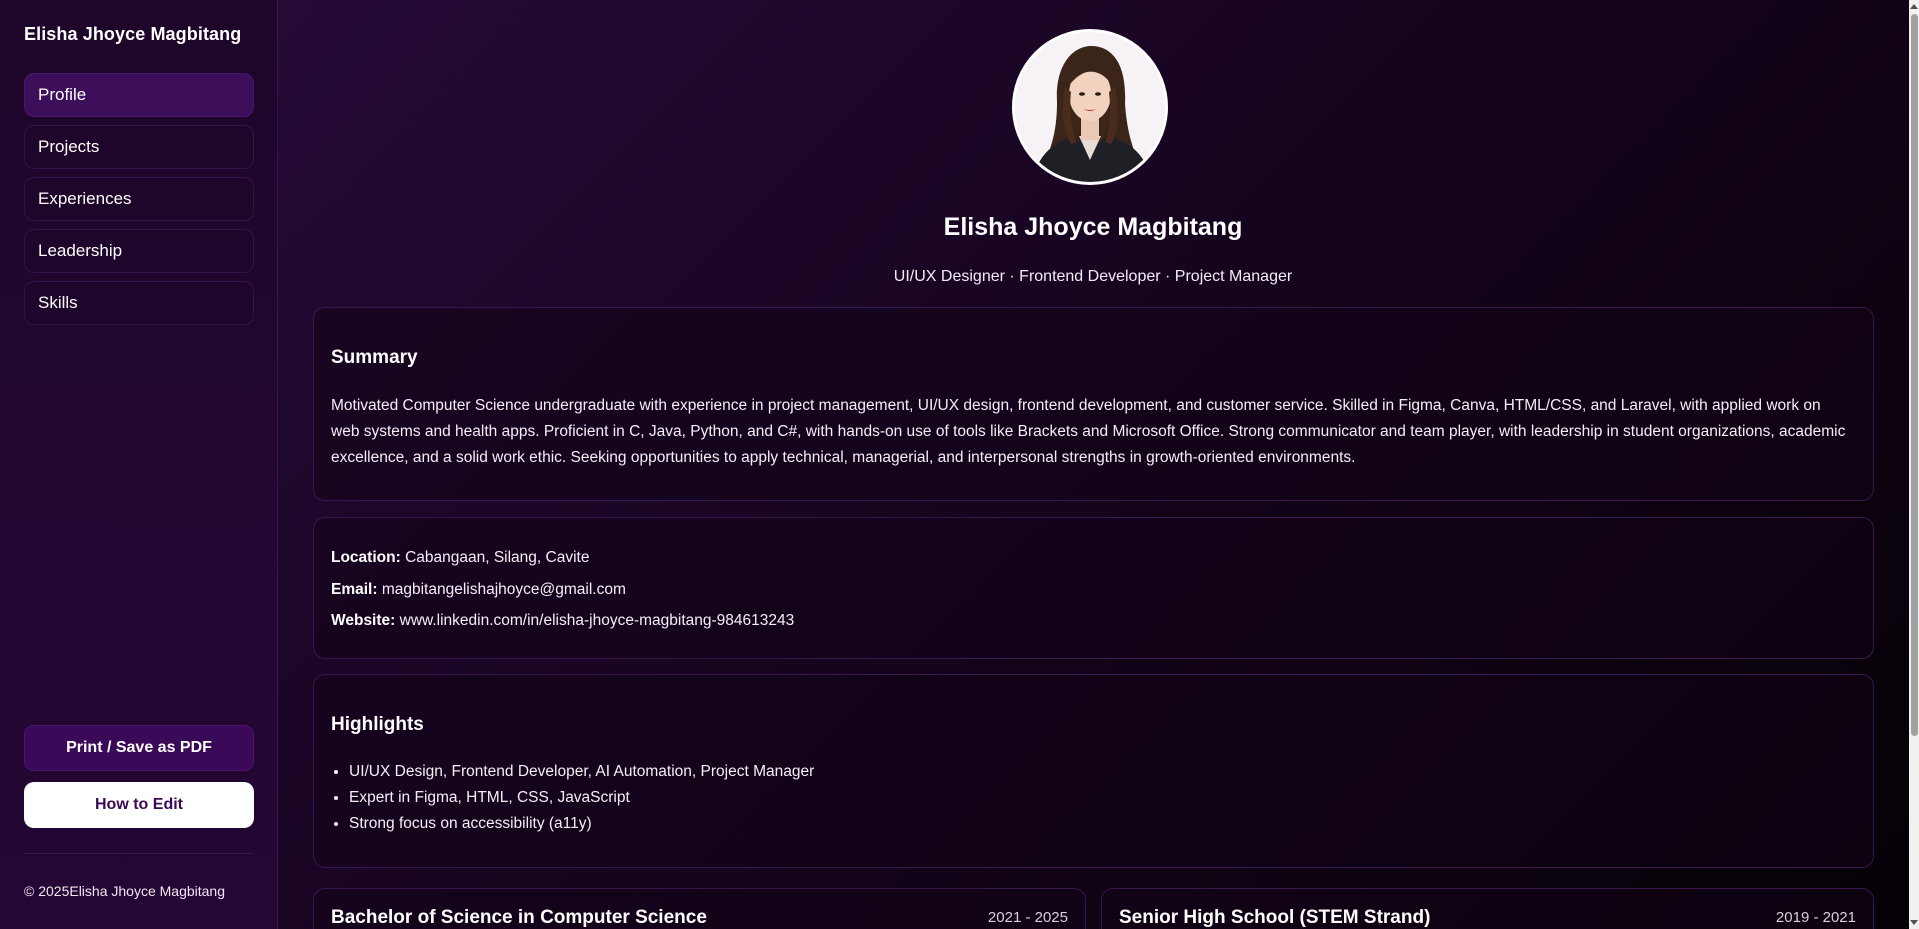 The width and height of the screenshot is (1919, 929). Describe the element at coordinates (133, 34) in the screenshot. I see `sidebar-brand: Elisha Jhoyce Magbitang` at that location.